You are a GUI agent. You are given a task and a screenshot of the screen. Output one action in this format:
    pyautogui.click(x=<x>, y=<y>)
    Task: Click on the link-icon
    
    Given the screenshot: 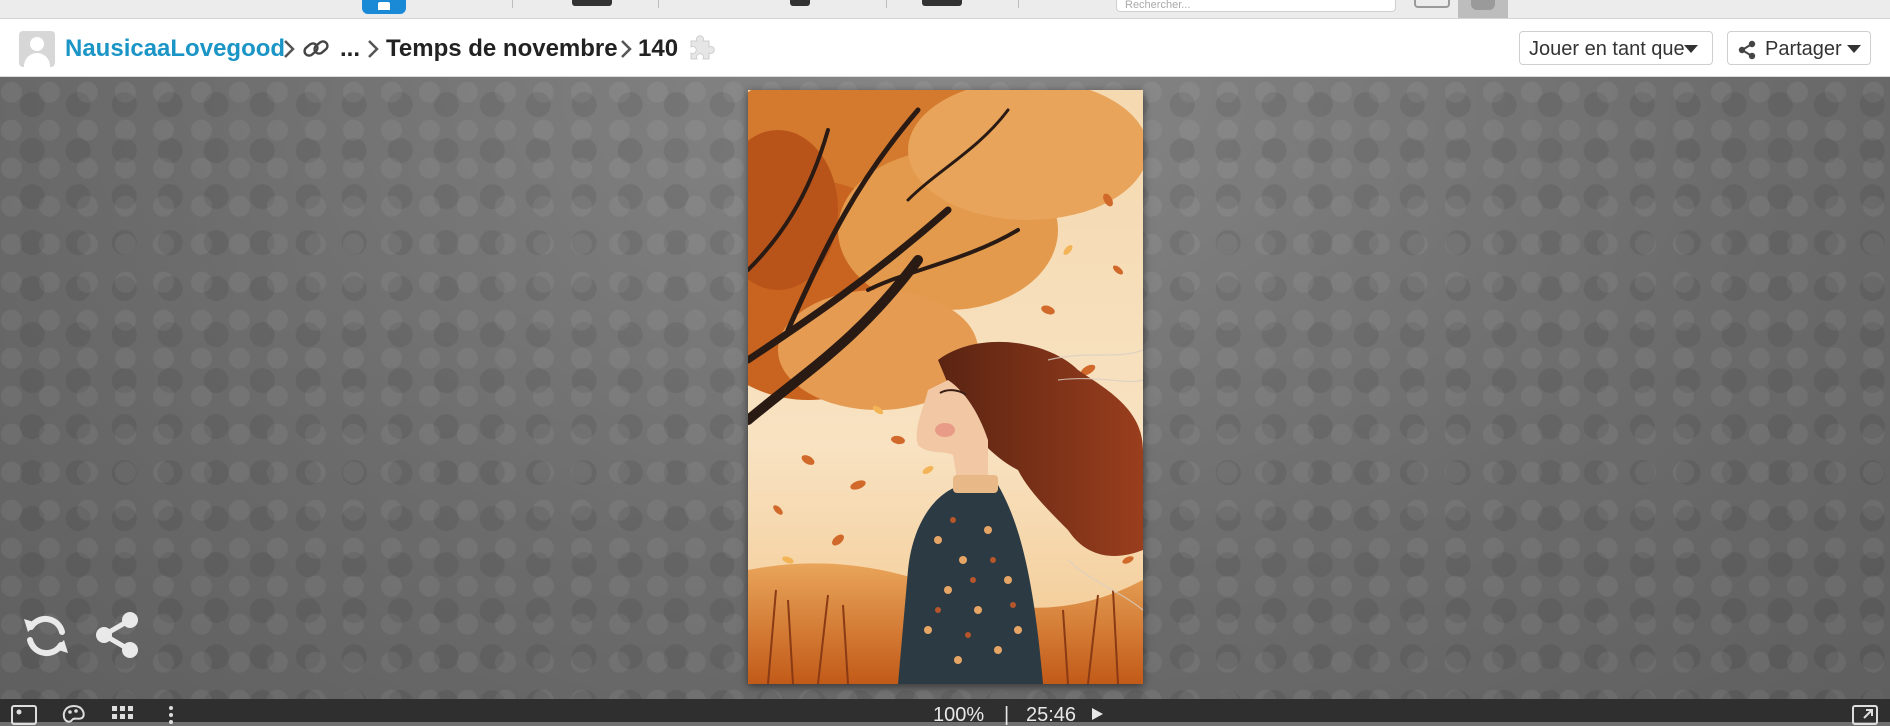 What is the action you would take?
    pyautogui.click(x=317, y=49)
    